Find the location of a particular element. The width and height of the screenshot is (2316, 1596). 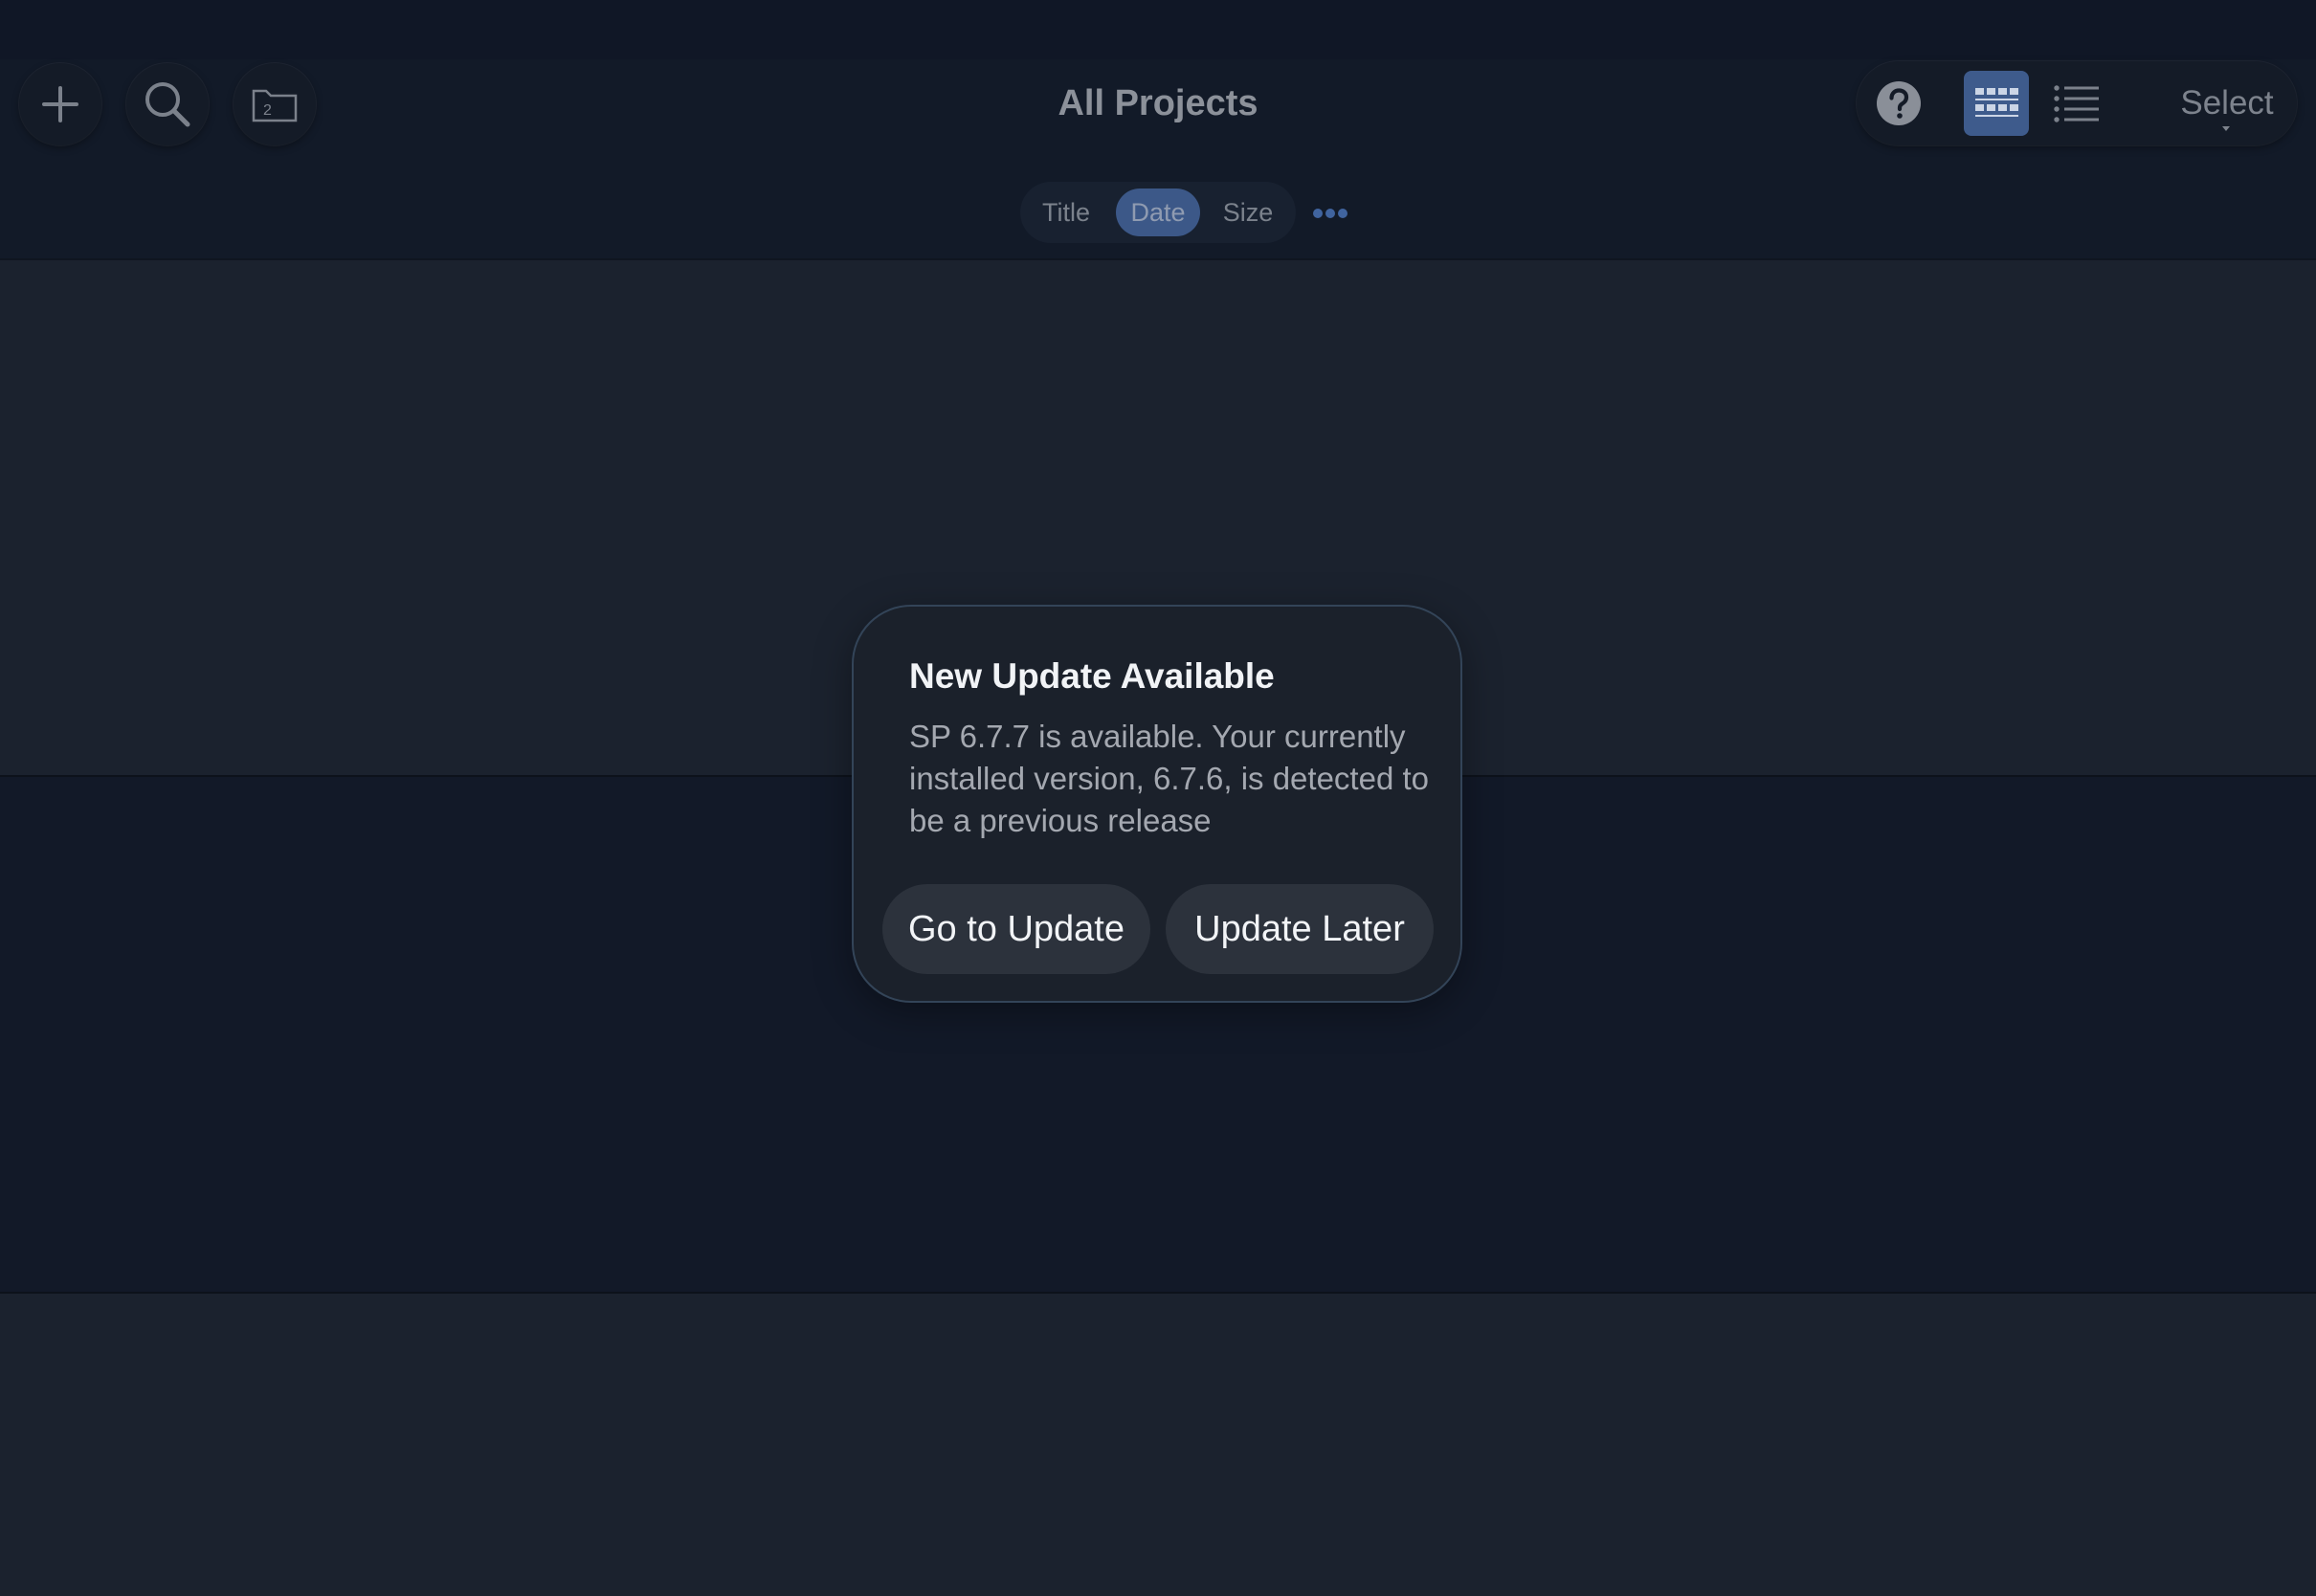

sort-by-date: Date is located at coordinates (1158, 212).